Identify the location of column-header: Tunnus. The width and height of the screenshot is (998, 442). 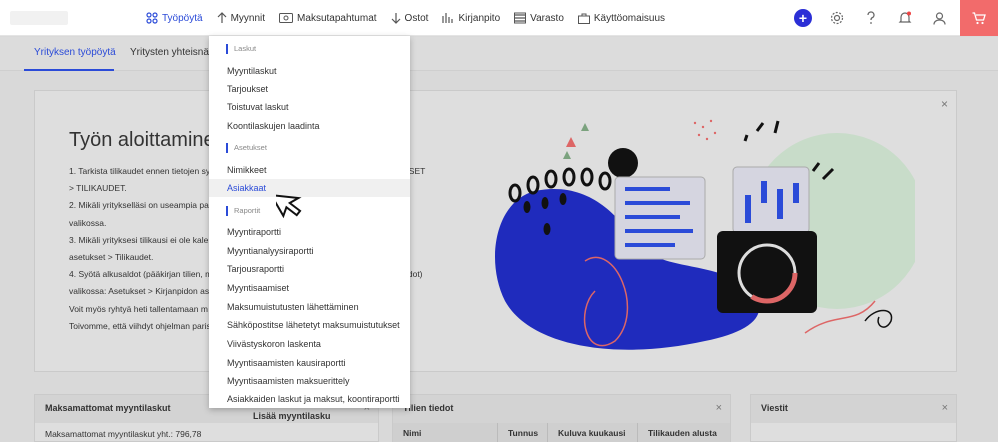
(523, 432).